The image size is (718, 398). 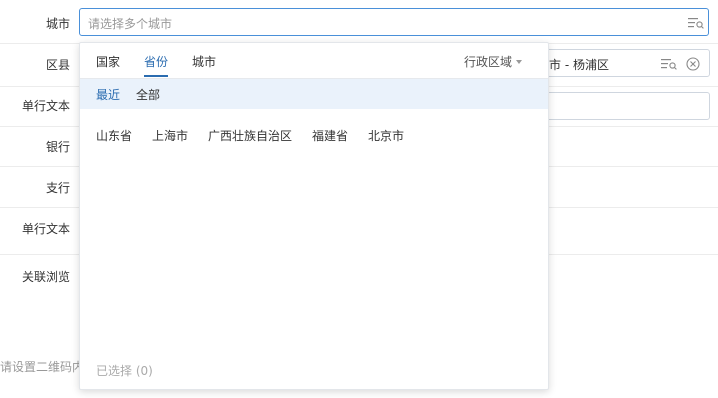 What do you see at coordinates (57, 24) in the screenshot?
I see `row-label-city: 城市` at bounding box center [57, 24].